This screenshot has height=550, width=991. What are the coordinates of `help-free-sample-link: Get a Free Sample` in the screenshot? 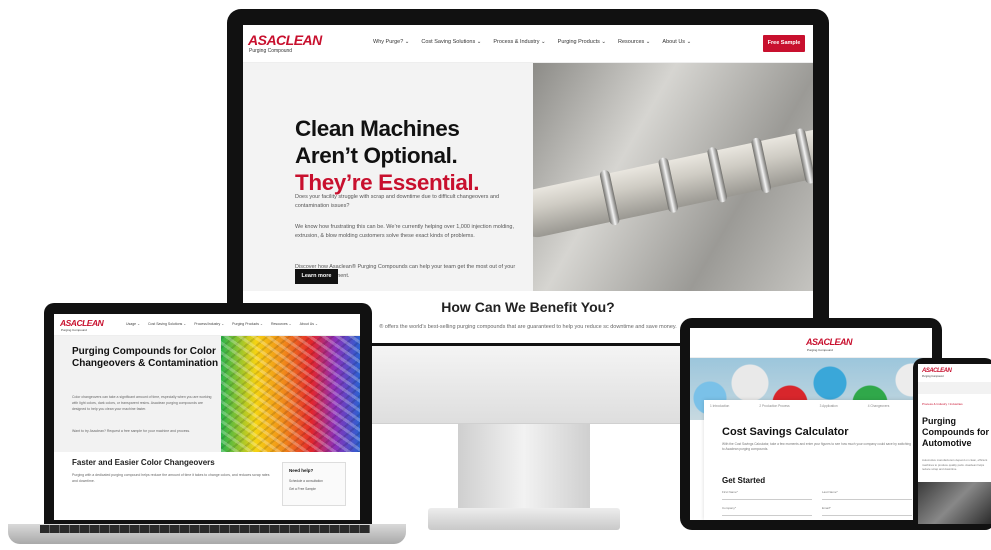 It's located at (302, 489).